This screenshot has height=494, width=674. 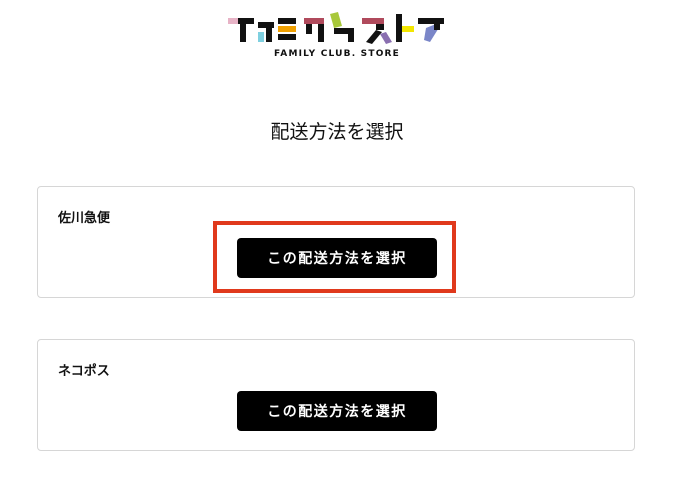 I want to click on shipping-option-name: ネコポス, so click(x=84, y=371).